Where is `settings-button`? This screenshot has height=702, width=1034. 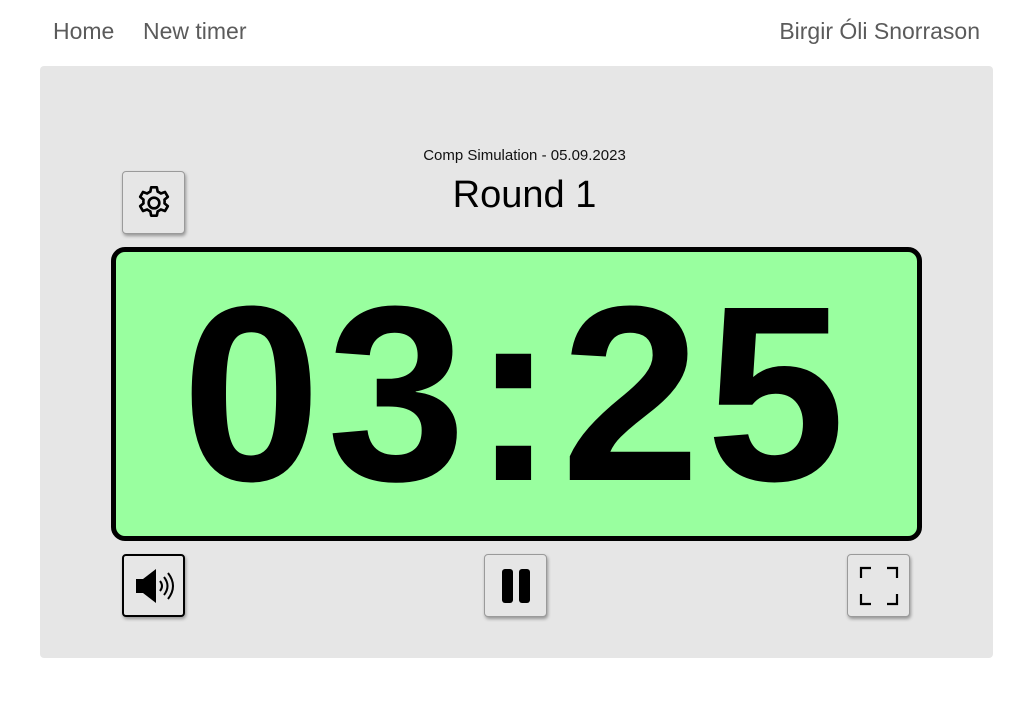 settings-button is located at coordinates (153, 202).